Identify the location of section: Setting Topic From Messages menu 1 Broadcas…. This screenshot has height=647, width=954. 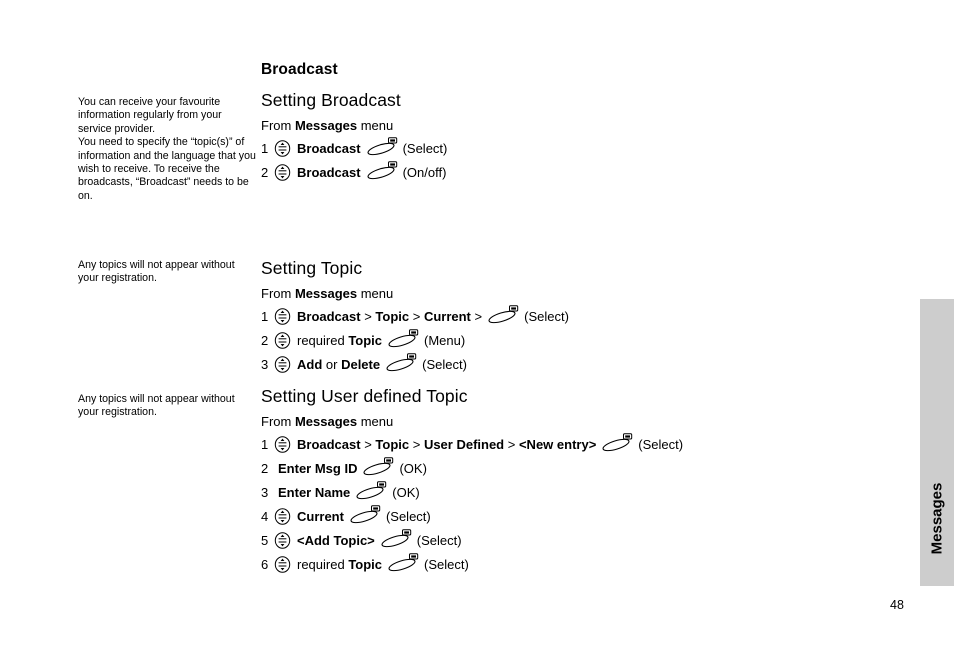
(581, 317).